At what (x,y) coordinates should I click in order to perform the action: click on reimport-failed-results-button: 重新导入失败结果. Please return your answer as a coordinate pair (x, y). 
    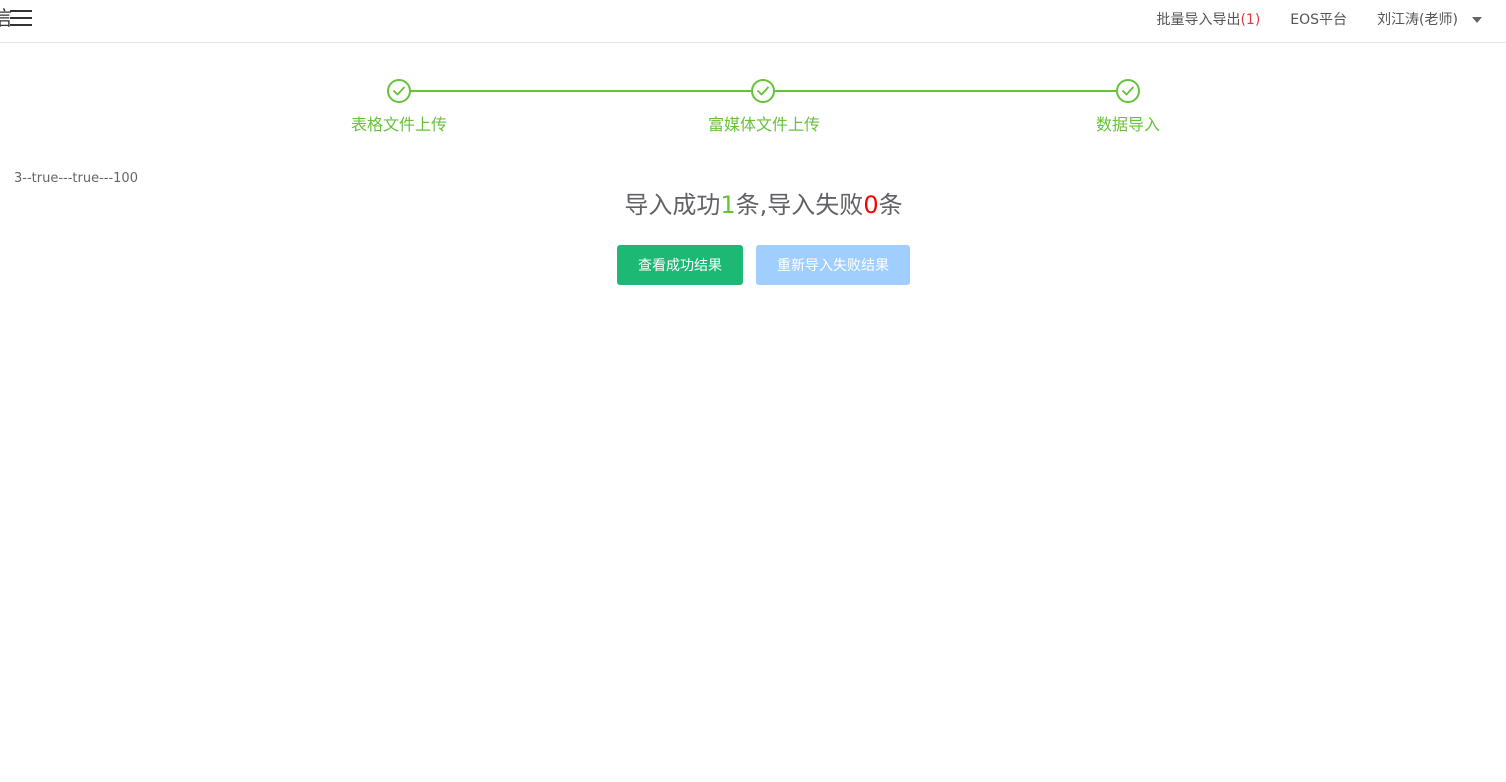
    Looking at the image, I should click on (833, 265).